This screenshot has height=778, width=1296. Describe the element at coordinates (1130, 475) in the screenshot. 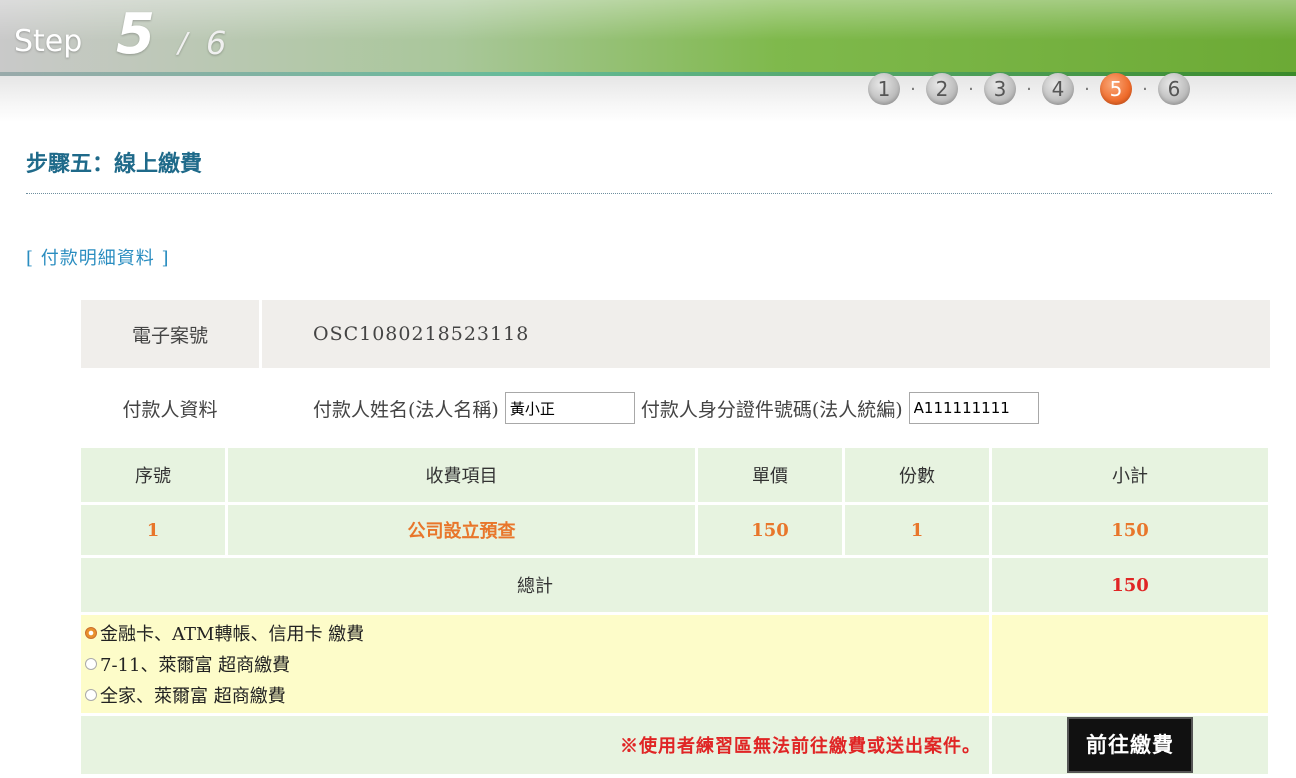

I see `column-header-subtotal: 小計` at that location.